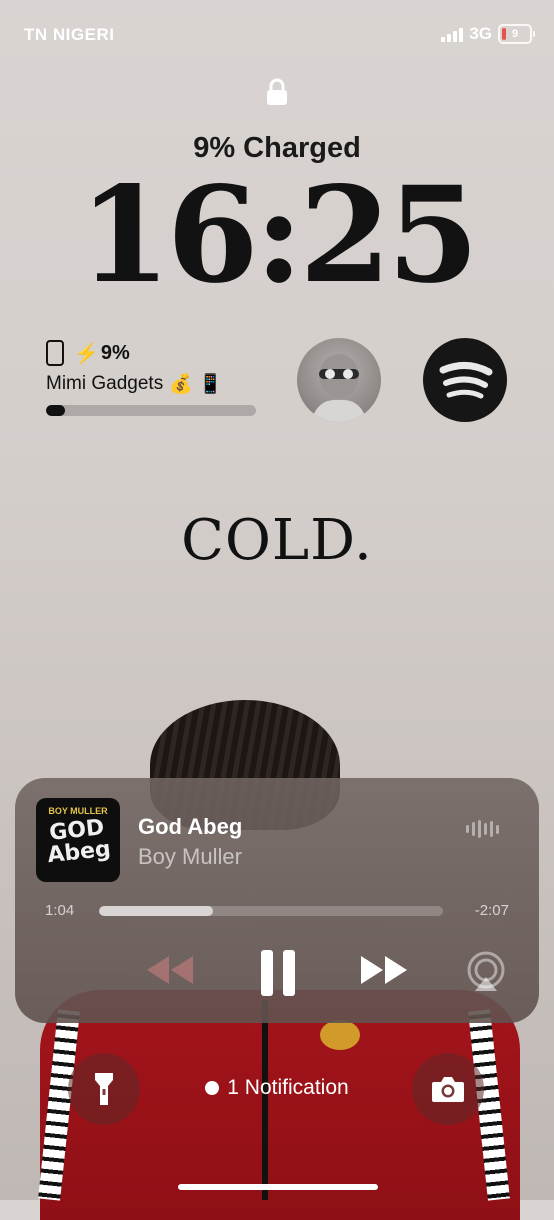 The width and height of the screenshot is (554, 1220). What do you see at coordinates (279, 973) in the screenshot?
I see `pause-icon` at bounding box center [279, 973].